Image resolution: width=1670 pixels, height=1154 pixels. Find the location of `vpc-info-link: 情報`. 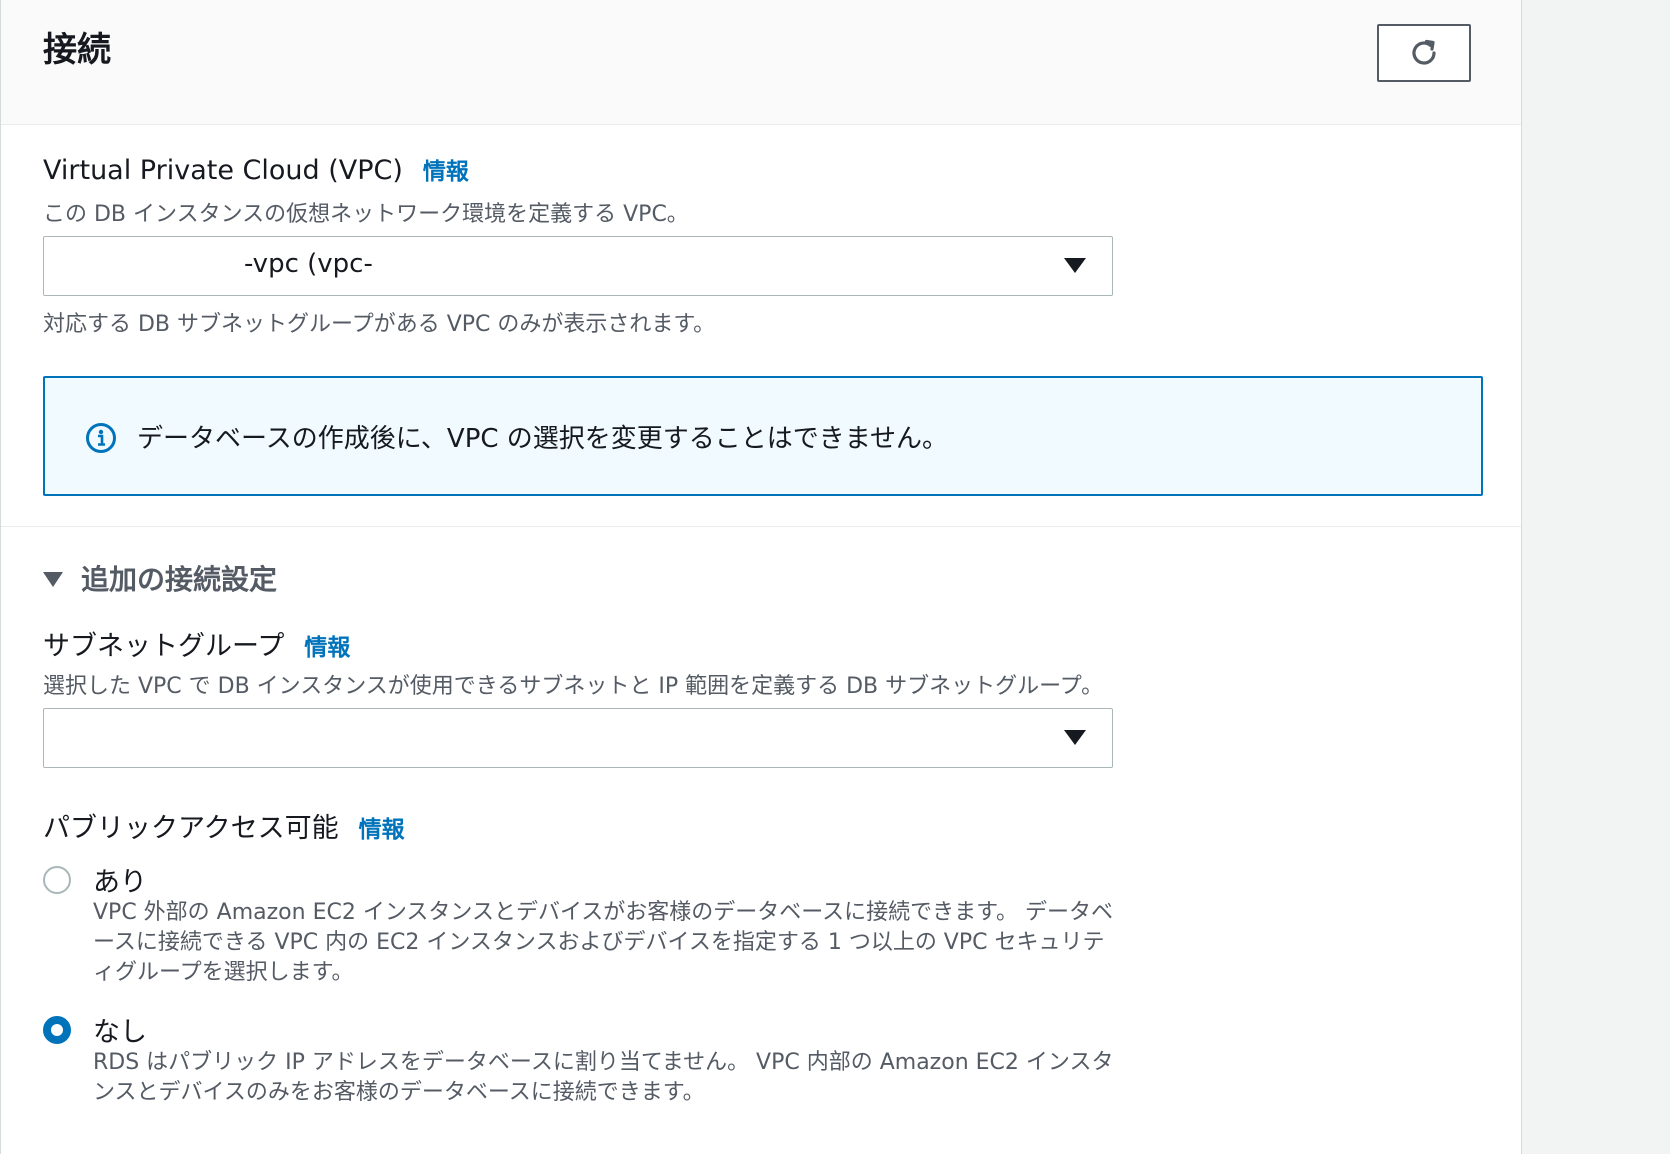

vpc-info-link: 情報 is located at coordinates (446, 172).